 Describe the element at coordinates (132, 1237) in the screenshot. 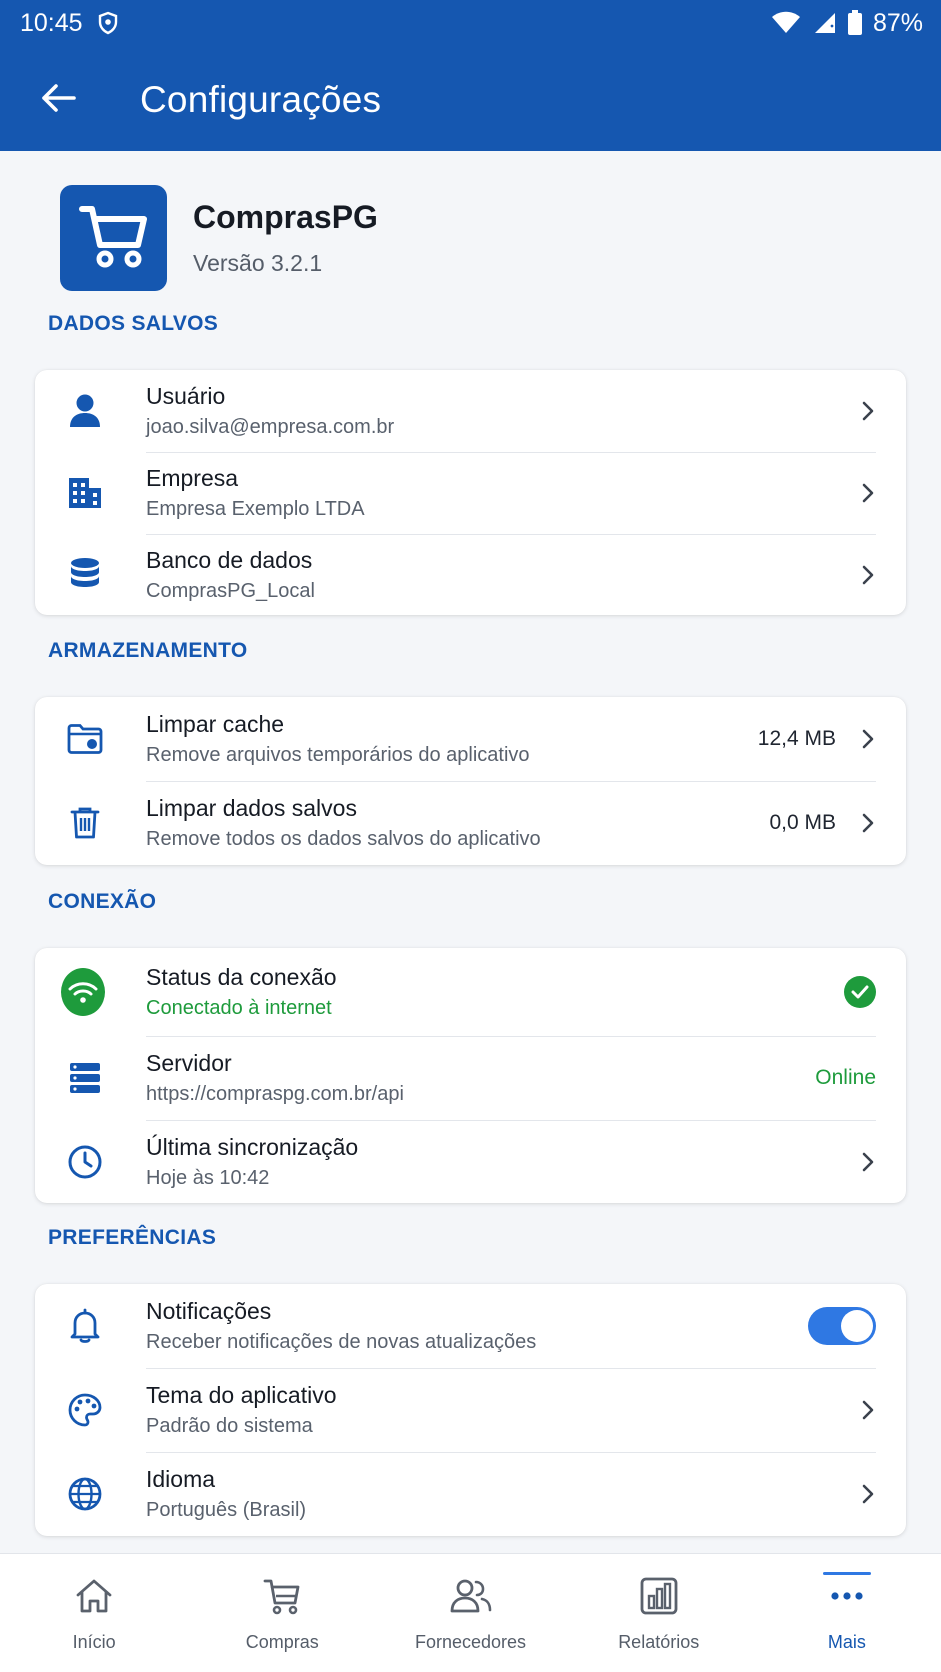

I see `section-title-preferences: PREFERÊNCIAS` at that location.